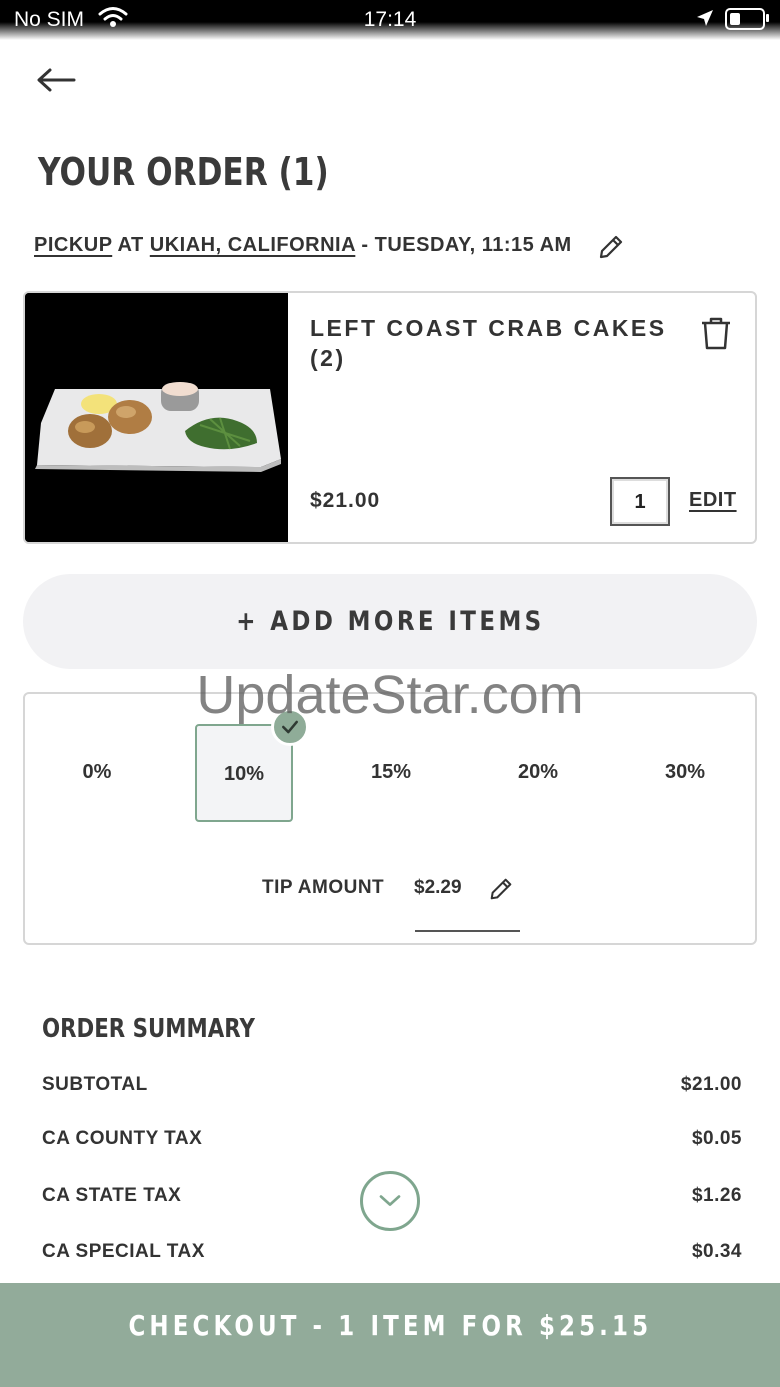  Describe the element at coordinates (95, 1084) in the screenshot. I see `summary-label: SUBTOTAL` at that location.